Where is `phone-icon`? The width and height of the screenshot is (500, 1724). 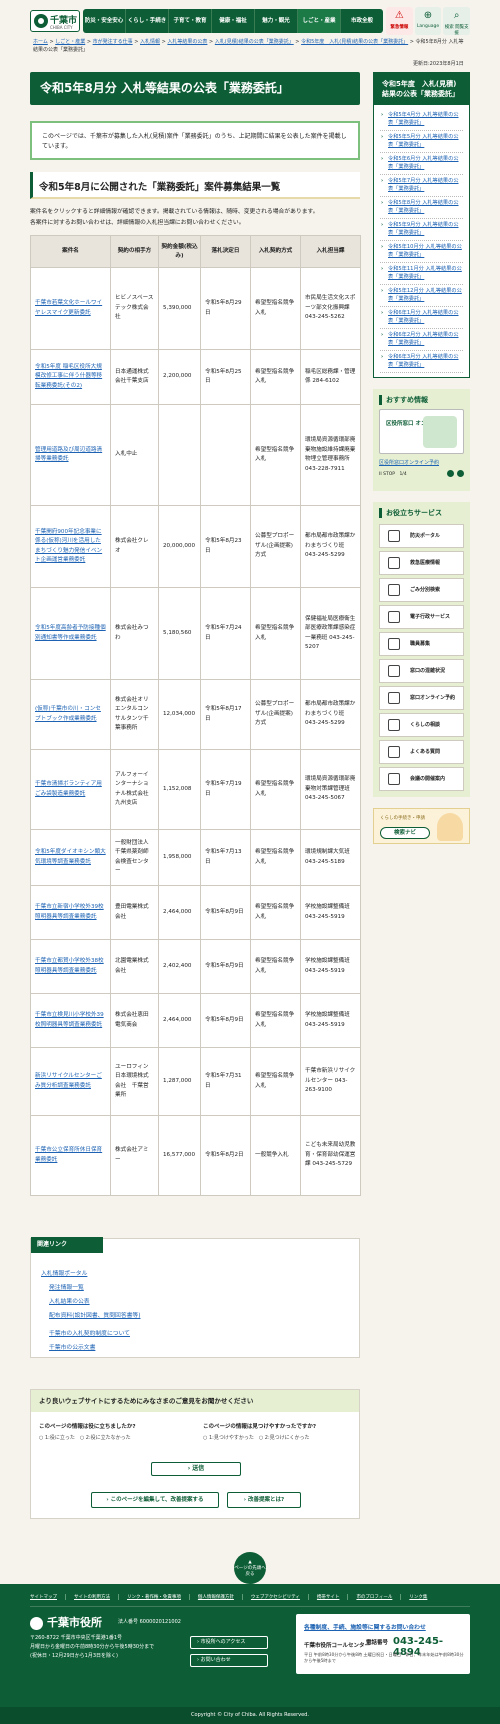 phone-icon is located at coordinates (394, 698).